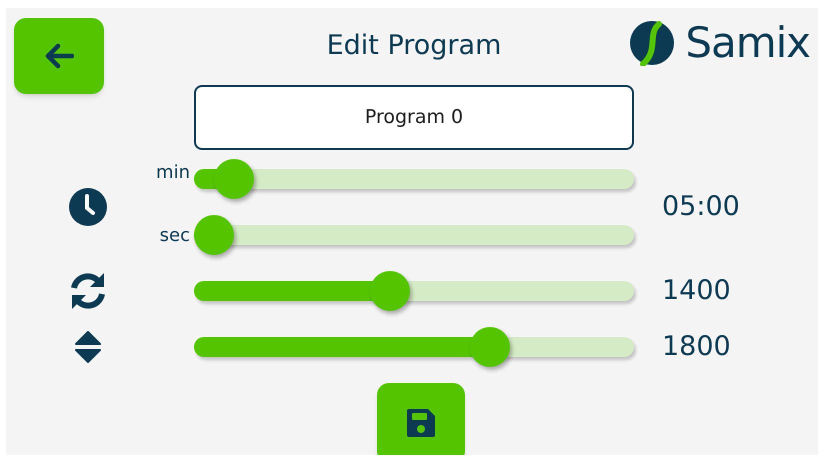 The height and width of the screenshot is (459, 818). Describe the element at coordinates (747, 43) in the screenshot. I see `brand-logo-text: Samix` at that location.